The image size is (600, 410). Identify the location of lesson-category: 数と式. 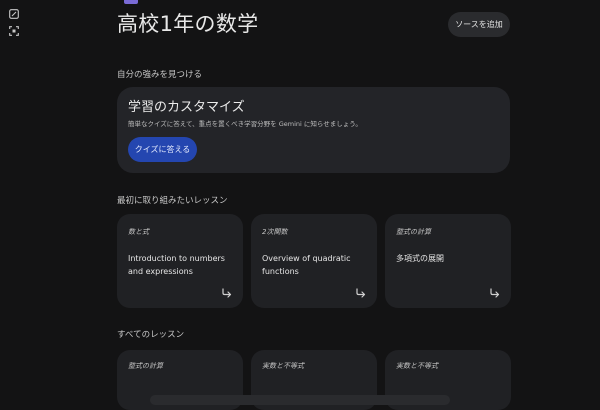
(138, 232).